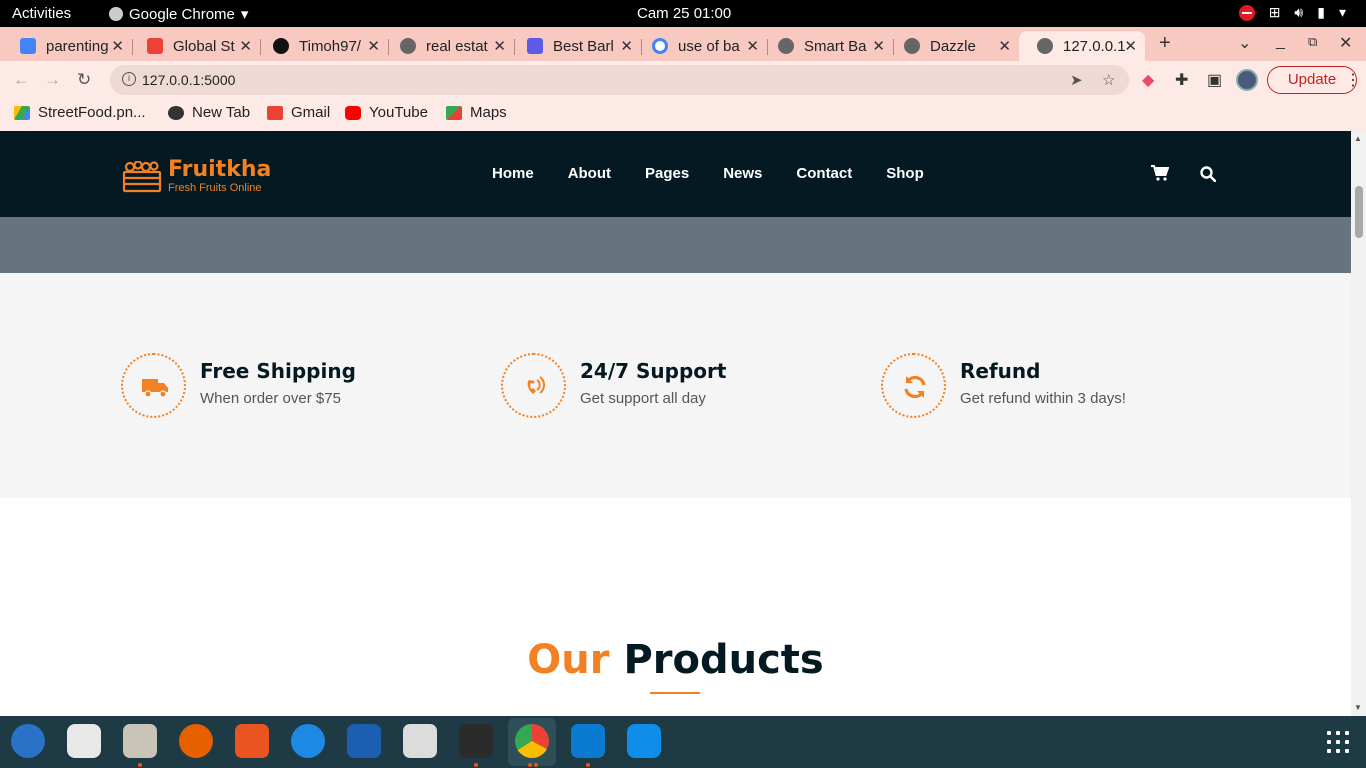 The image size is (1366, 768). Describe the element at coordinates (1208, 174) in the screenshot. I see `search-icon` at that location.